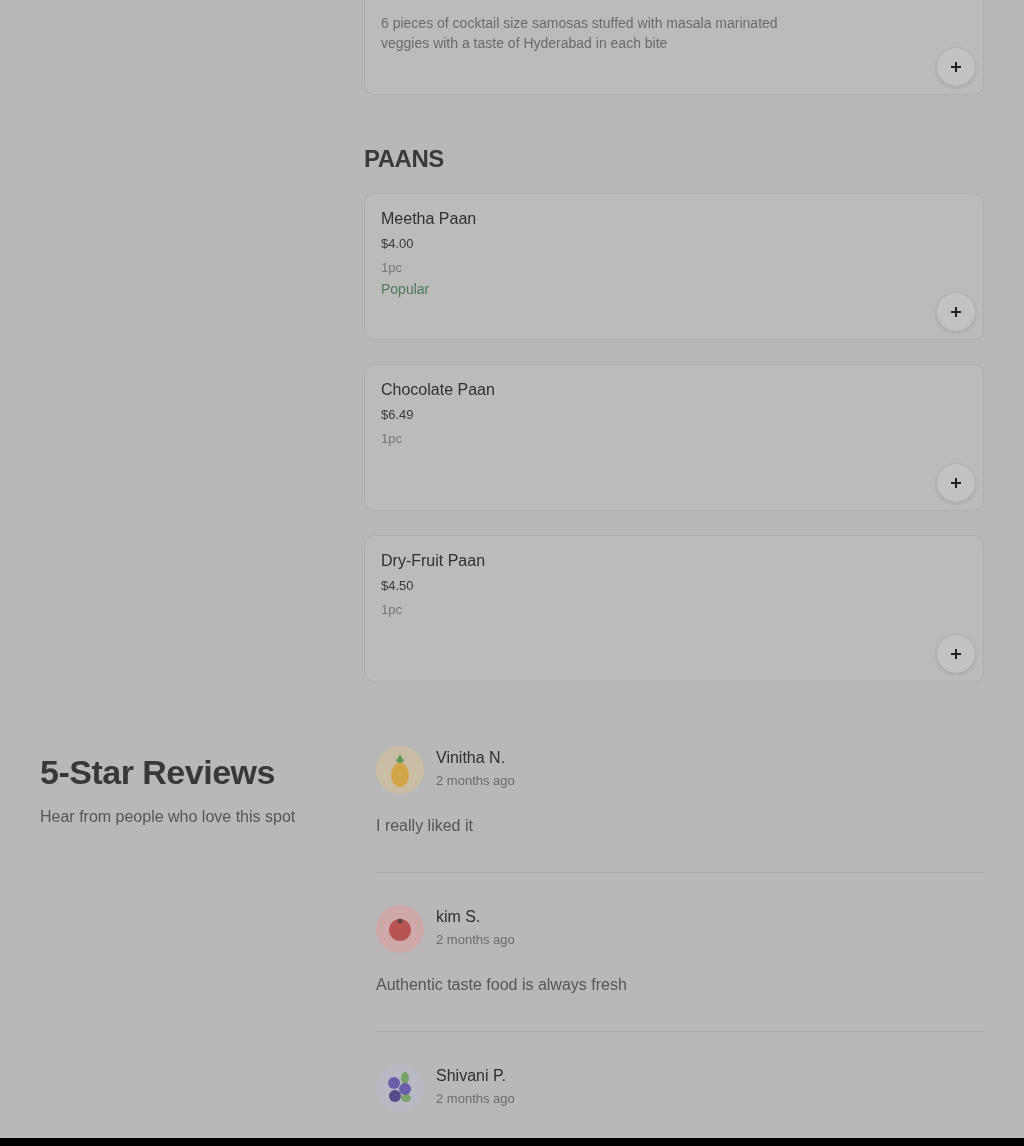 This screenshot has width=1024, height=1146. What do you see at coordinates (674, 608) in the screenshot?
I see `menu-item-card: Dry-Fruit Paan $4.50 1pc` at bounding box center [674, 608].